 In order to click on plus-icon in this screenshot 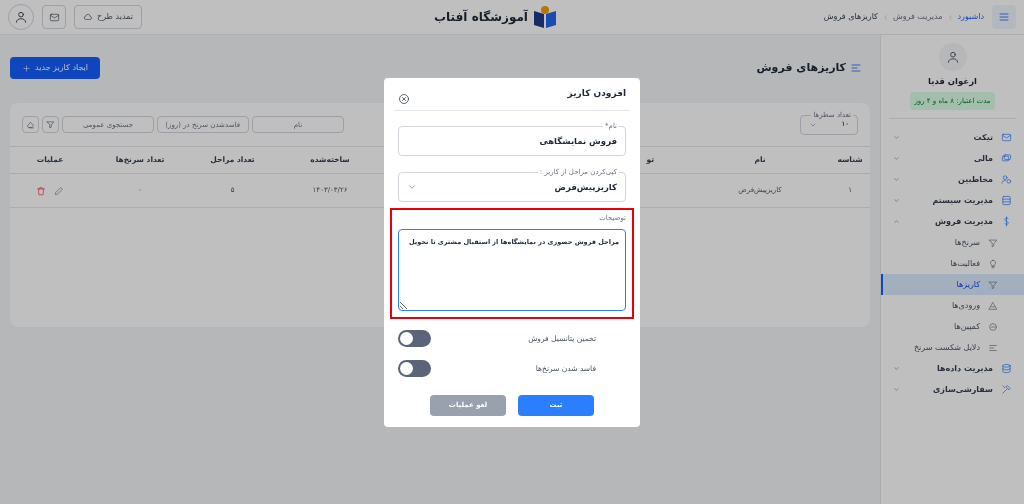, I will do `click(26, 68)`.